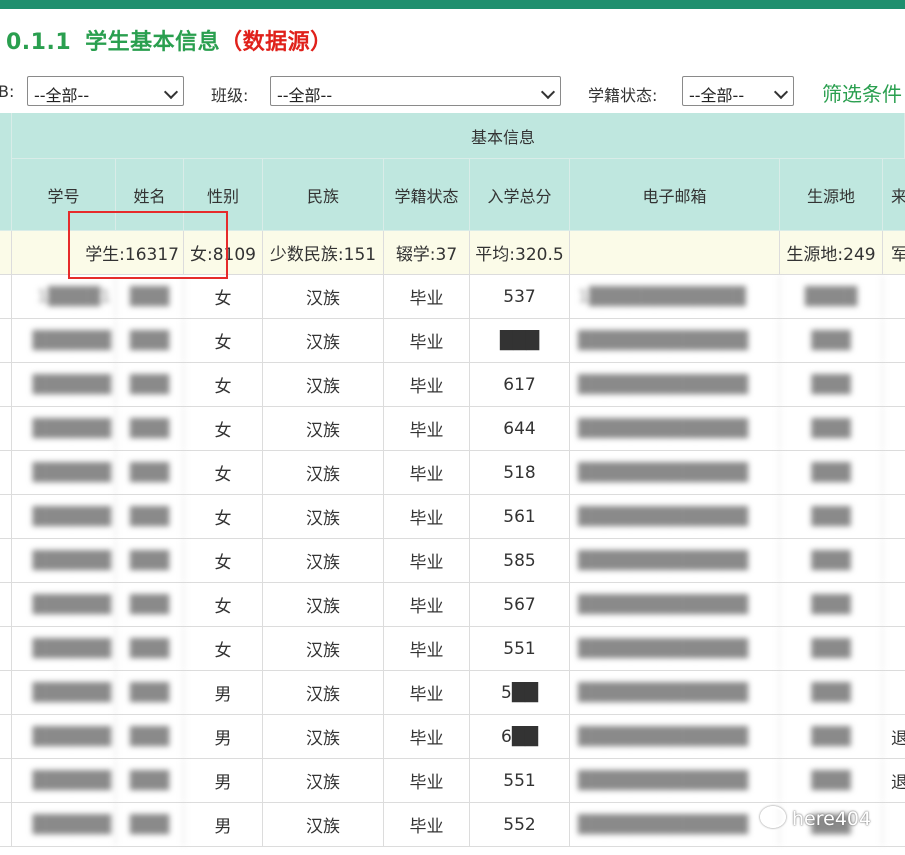  What do you see at coordinates (452, 781) in the screenshot?
I see `table-row: █████████男汉族毕业551████████████████退` at bounding box center [452, 781].